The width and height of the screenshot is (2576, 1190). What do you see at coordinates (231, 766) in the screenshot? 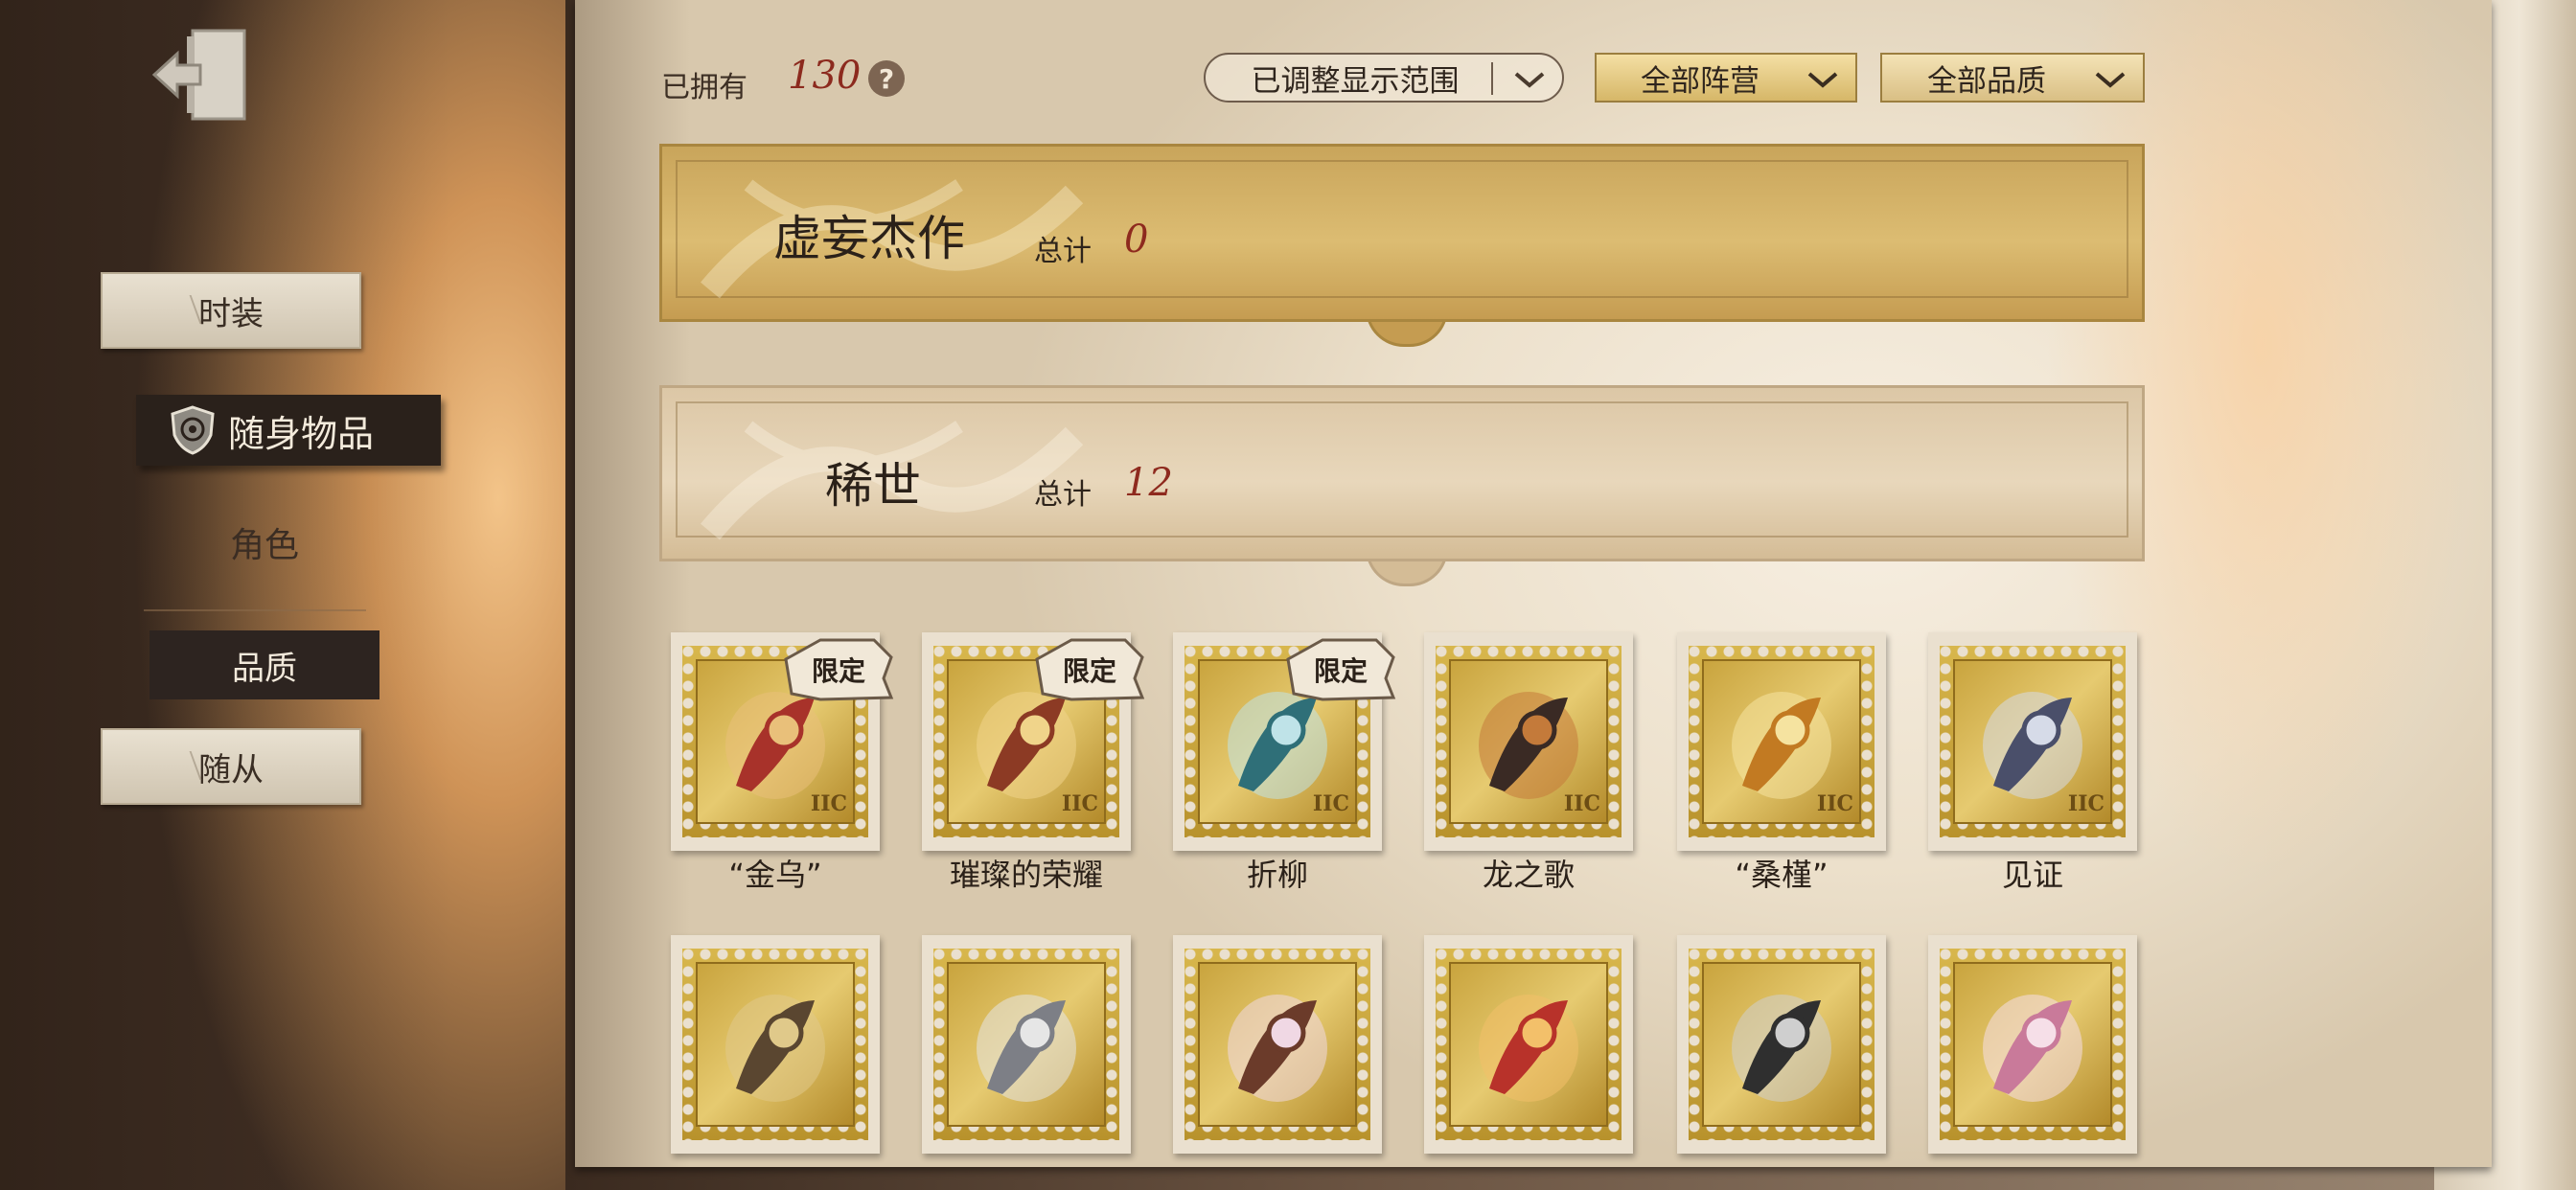
I see `sidebar-item-follower: 随从` at bounding box center [231, 766].